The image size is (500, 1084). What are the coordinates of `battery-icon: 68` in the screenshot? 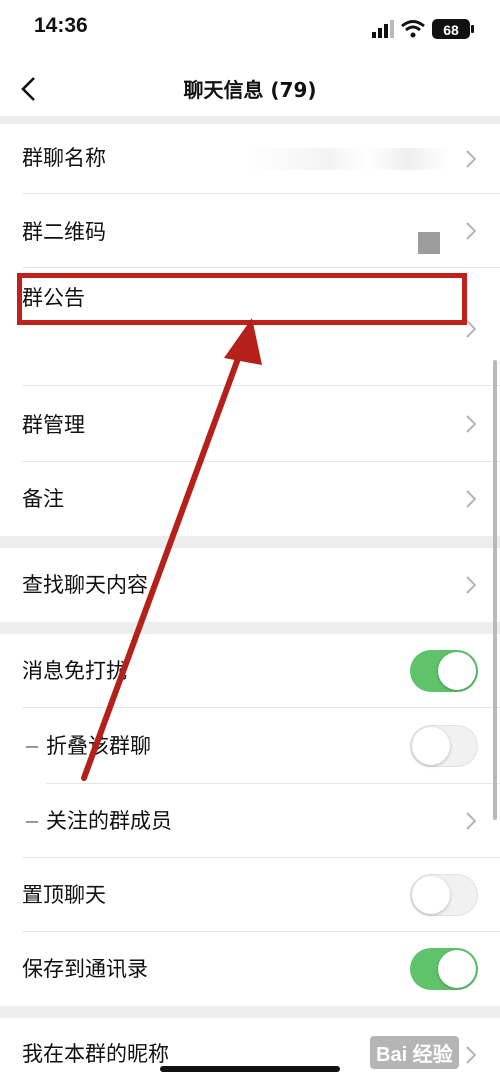 It's located at (453, 29).